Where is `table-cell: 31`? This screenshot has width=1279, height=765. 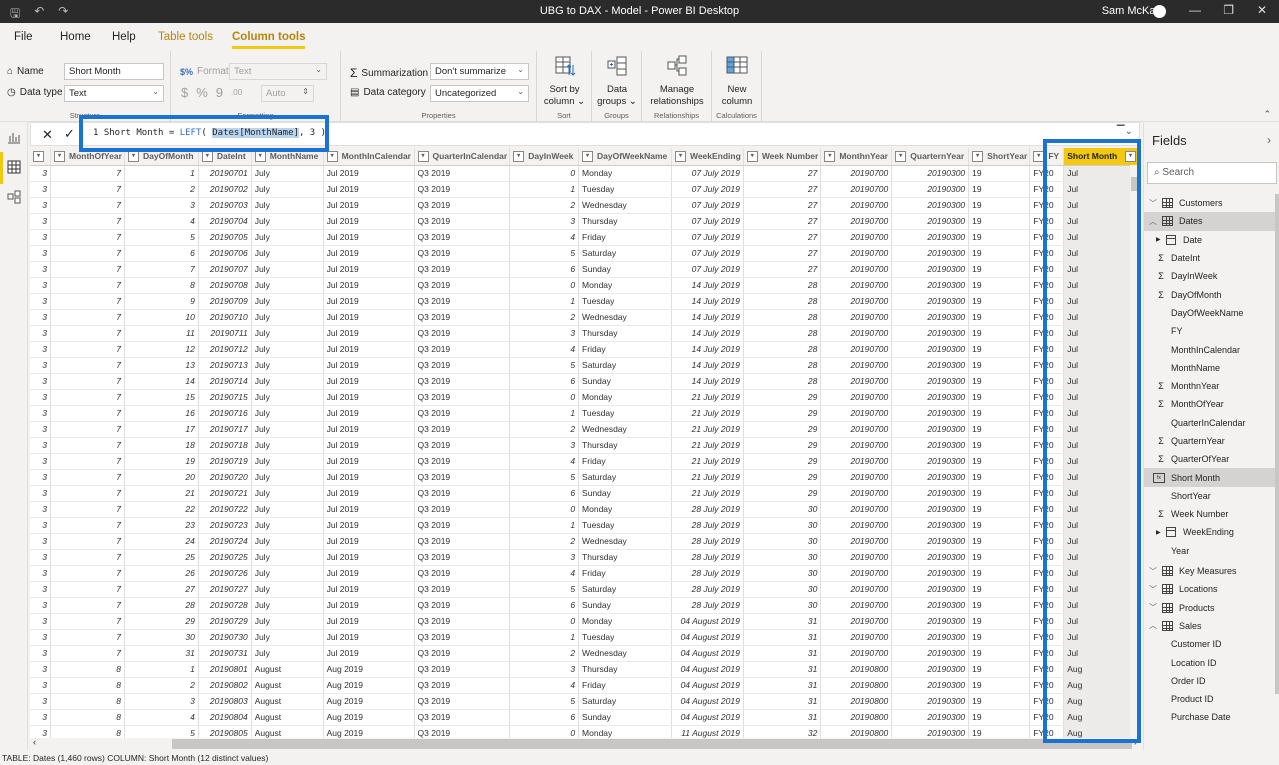
table-cell: 31 is located at coordinates (782, 701).